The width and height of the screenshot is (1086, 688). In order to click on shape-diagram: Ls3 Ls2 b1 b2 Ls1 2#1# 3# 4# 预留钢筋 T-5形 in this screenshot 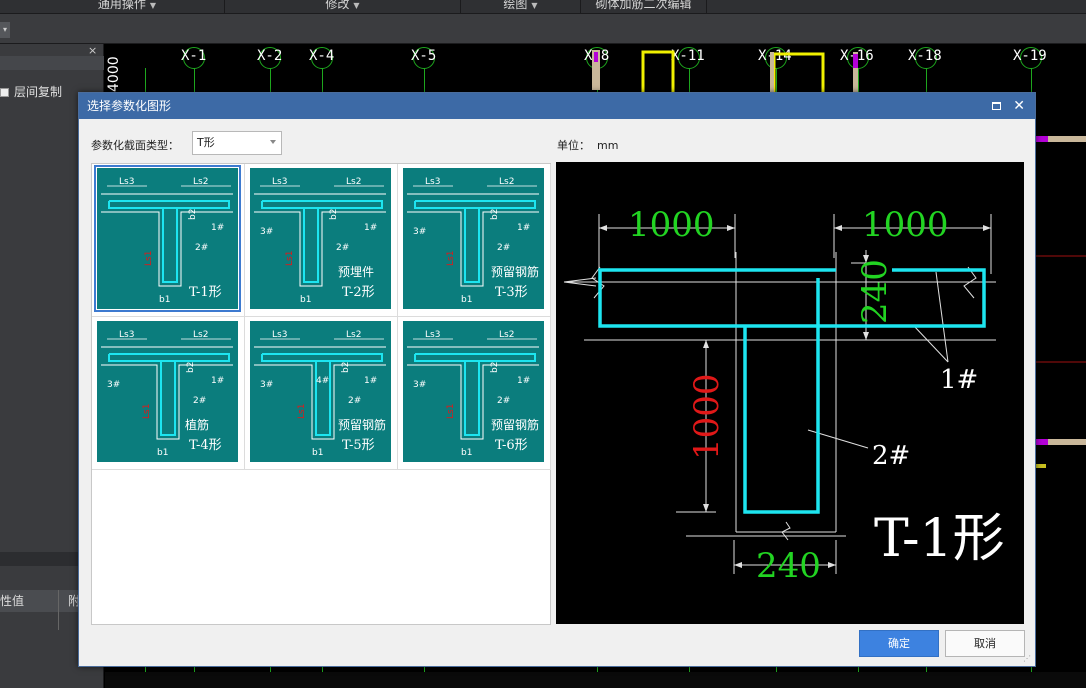, I will do `click(320, 394)`.